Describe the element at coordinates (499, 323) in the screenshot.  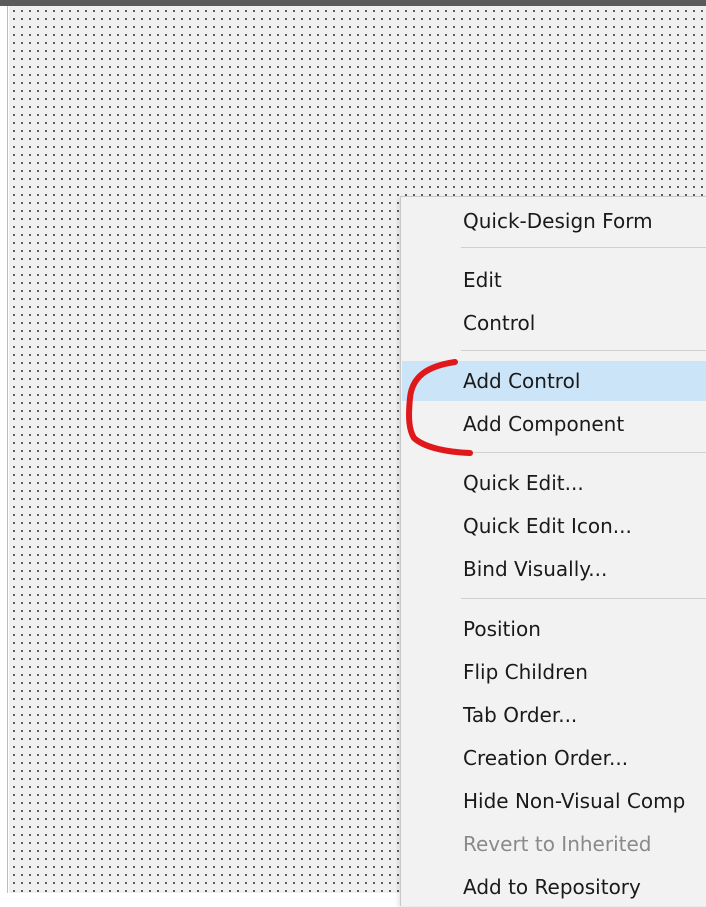
I see `menu-item-label: Control` at that location.